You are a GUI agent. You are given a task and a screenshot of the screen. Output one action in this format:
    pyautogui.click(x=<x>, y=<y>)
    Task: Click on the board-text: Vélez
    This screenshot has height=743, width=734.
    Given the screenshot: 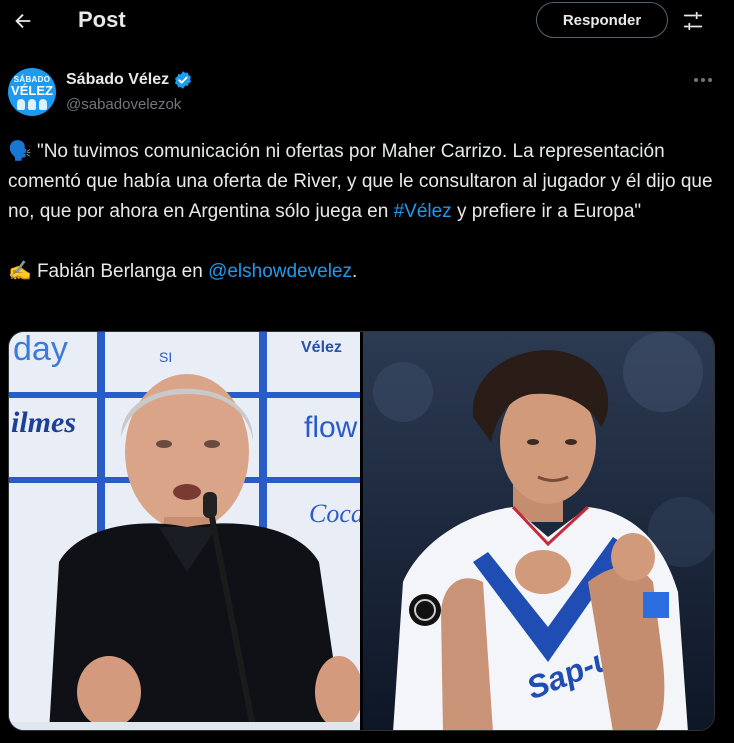 What is the action you would take?
    pyautogui.click(x=321, y=347)
    